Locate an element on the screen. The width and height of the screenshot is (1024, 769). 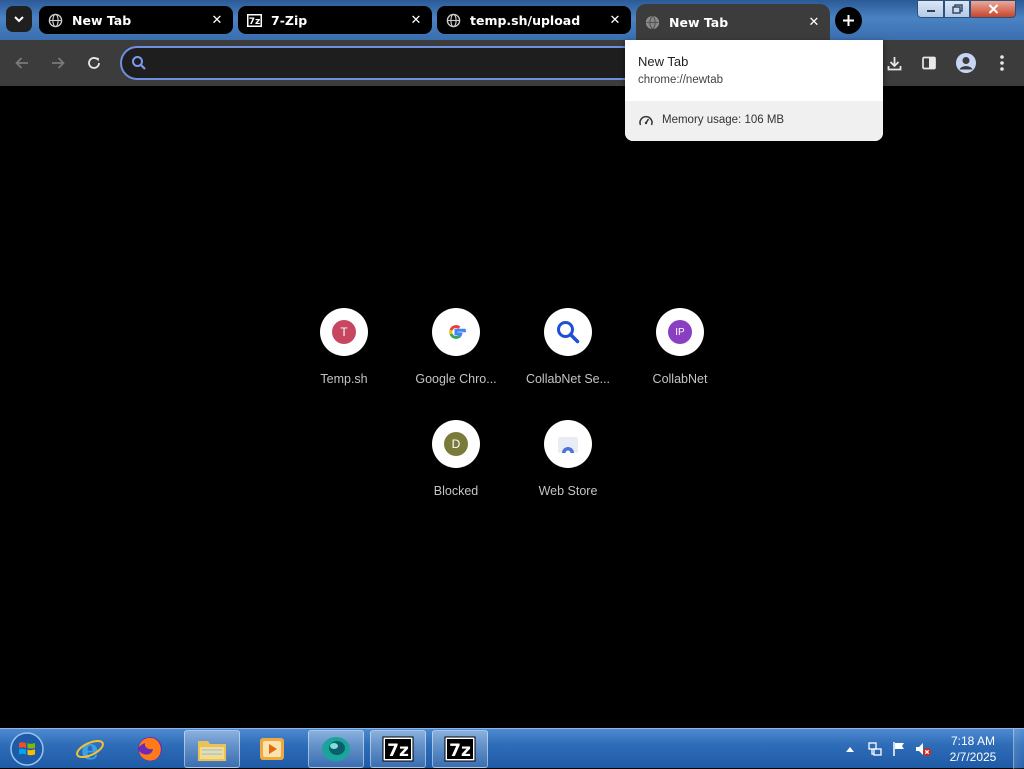
taskbar-clock: 7:18 AM 2/7/2025 is located at coordinates (973, 749).